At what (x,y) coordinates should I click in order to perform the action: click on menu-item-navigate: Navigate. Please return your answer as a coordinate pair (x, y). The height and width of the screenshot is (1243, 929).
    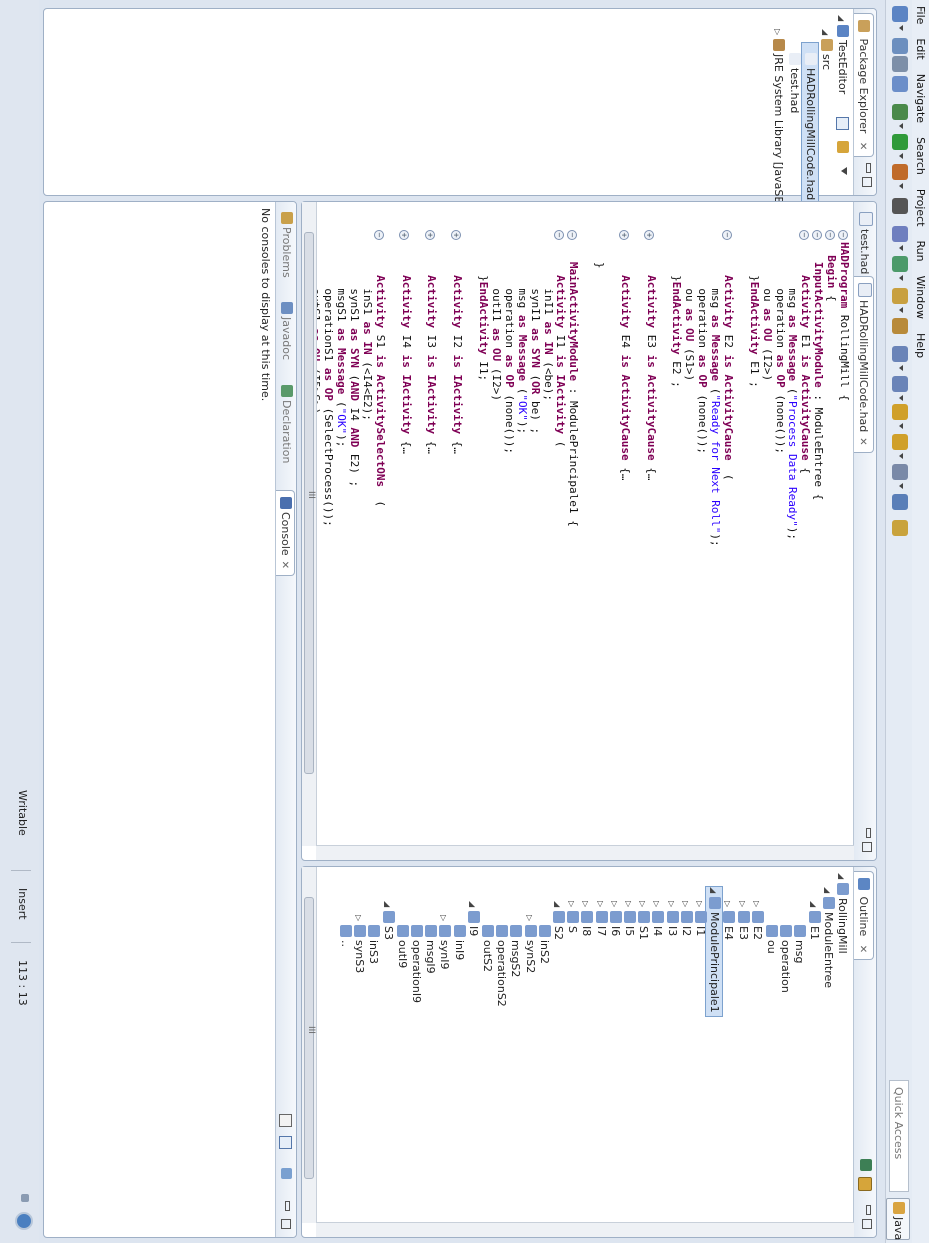
    Looking at the image, I should click on (921, 99).